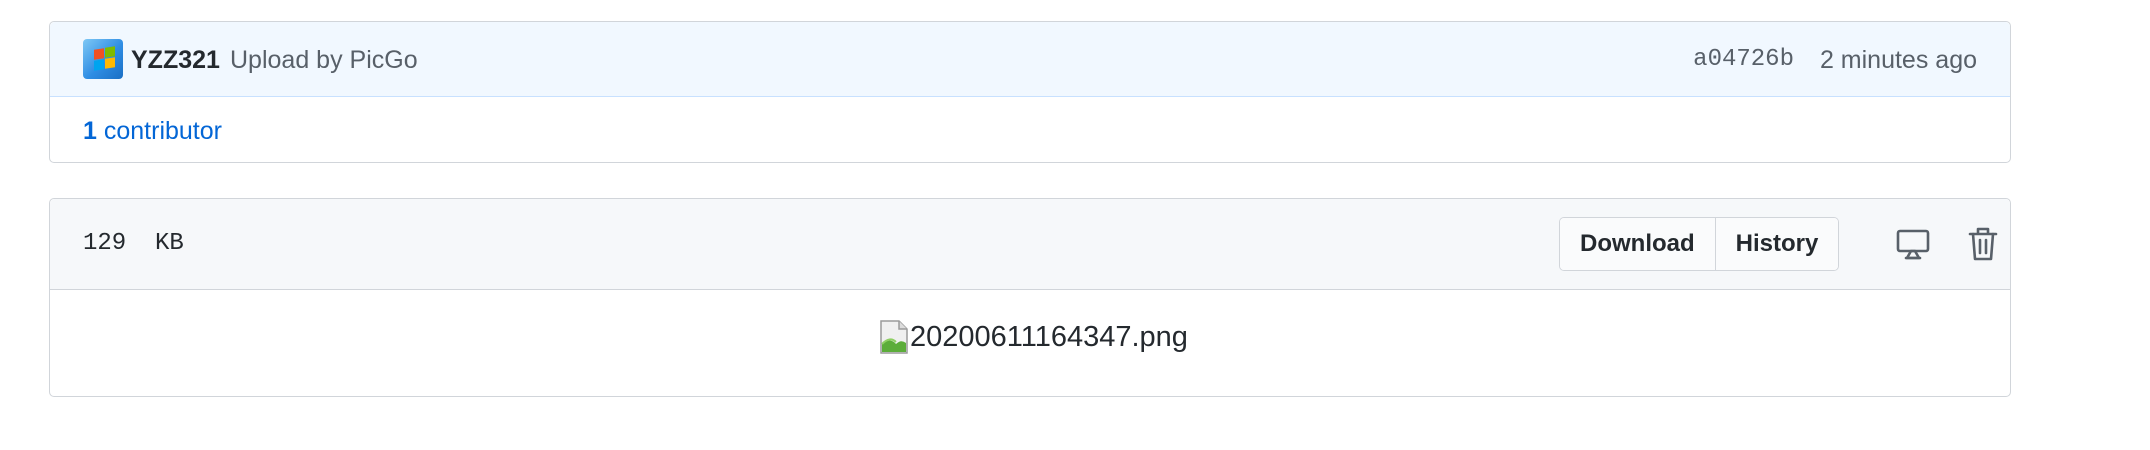 The height and width of the screenshot is (450, 2150). What do you see at coordinates (90, 131) in the screenshot?
I see `contributor-count: 1` at bounding box center [90, 131].